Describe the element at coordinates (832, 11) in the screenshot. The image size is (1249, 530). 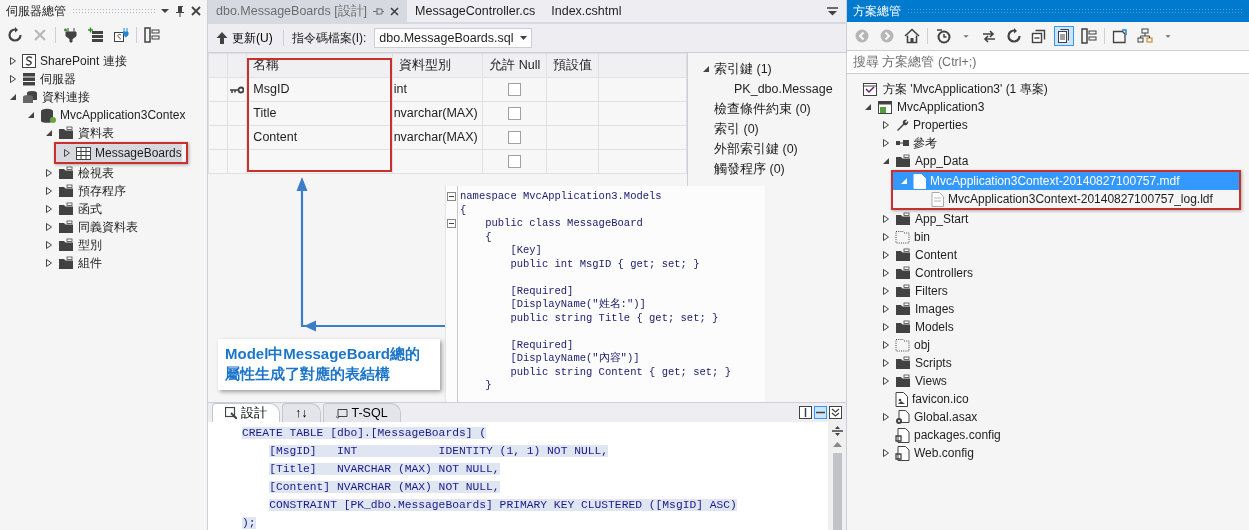
I see `tab-list-icon` at that location.